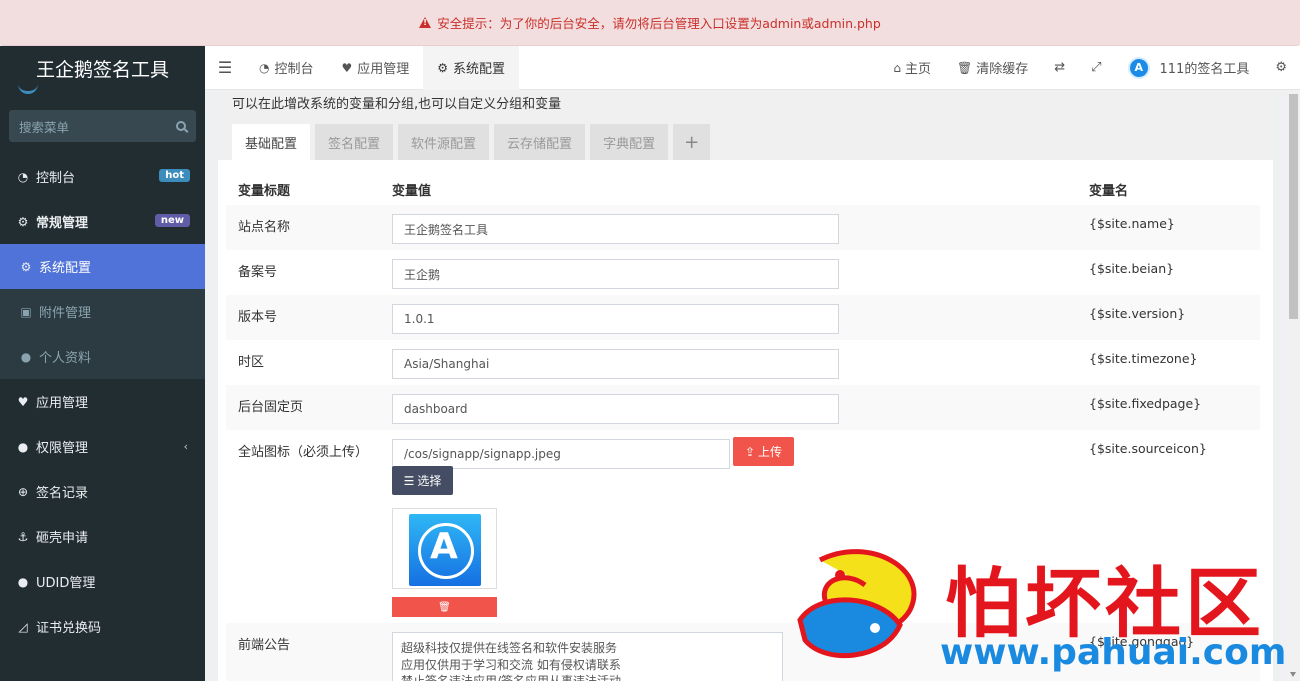 This screenshot has height=681, width=1300. What do you see at coordinates (615, 319) in the screenshot?
I see `version-field: 1.0.1` at bounding box center [615, 319].